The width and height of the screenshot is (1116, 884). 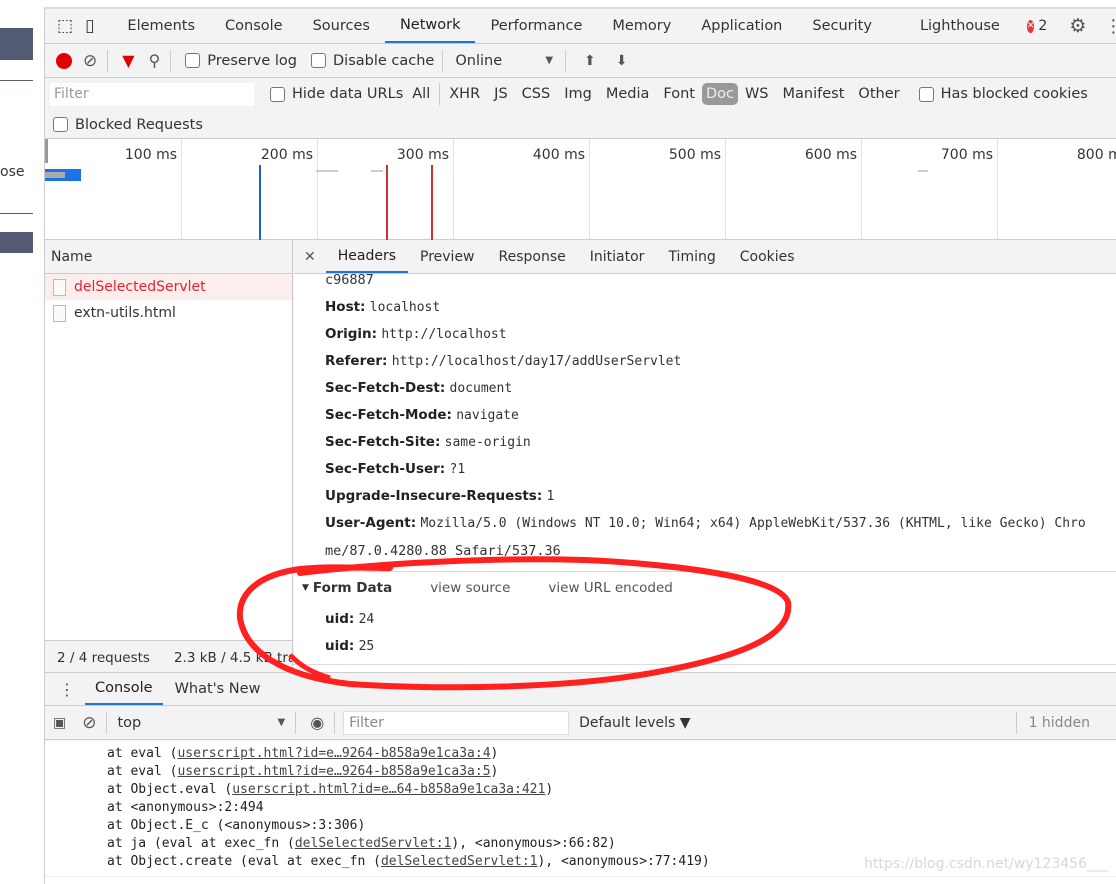 I want to click on log-levels-select: Default levels ▼, so click(x=634, y=723).